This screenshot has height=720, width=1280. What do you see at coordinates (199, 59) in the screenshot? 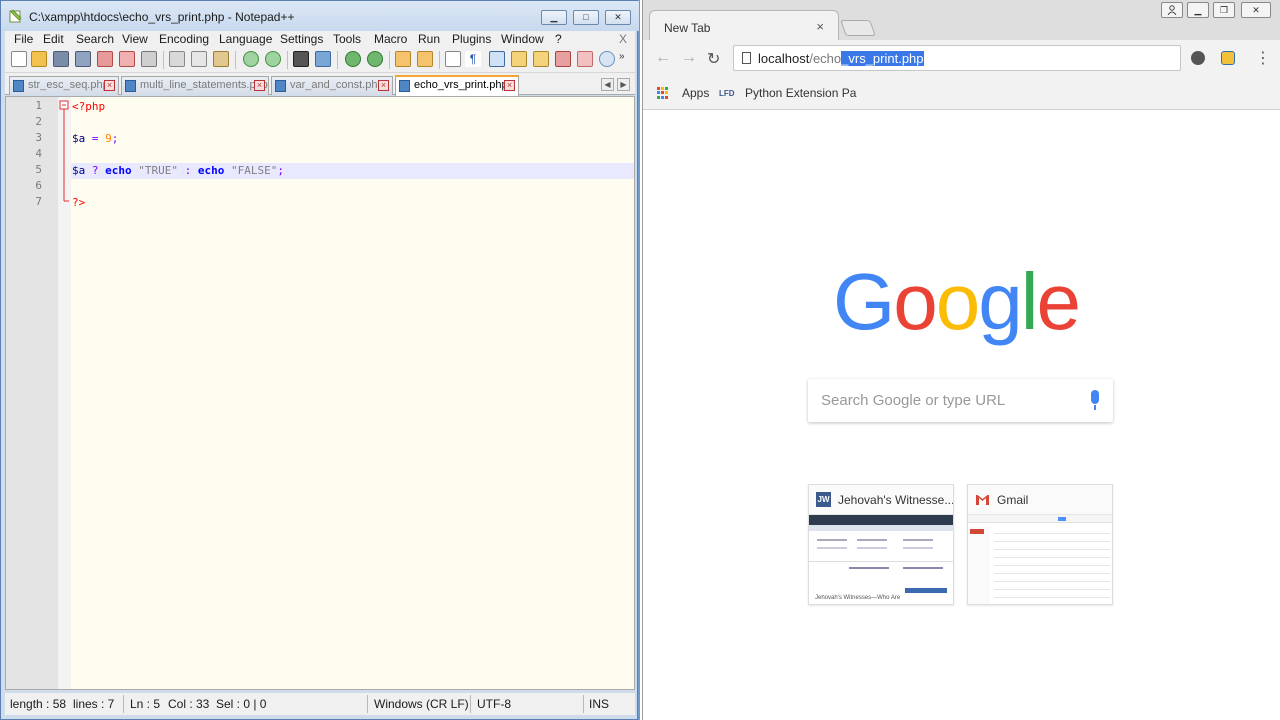
I see `copy-icon` at bounding box center [199, 59].